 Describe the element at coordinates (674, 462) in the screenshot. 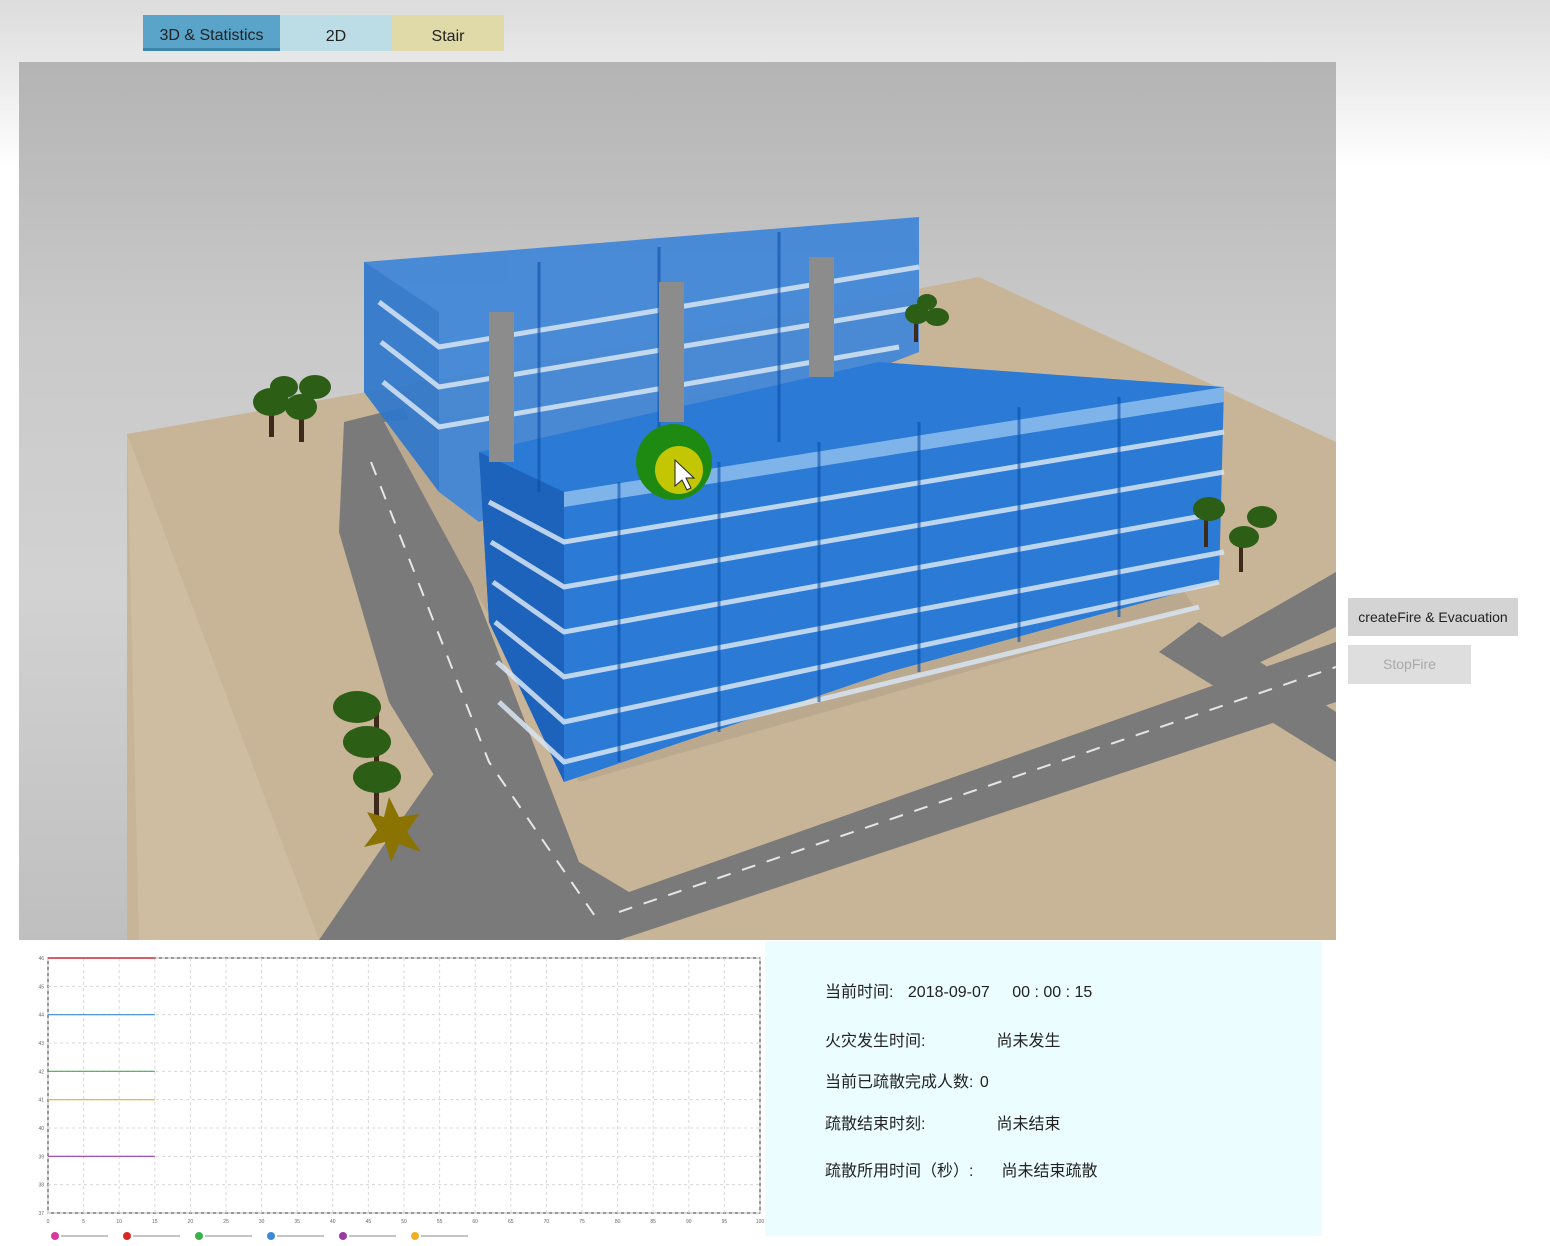

I see `fire-marker` at that location.